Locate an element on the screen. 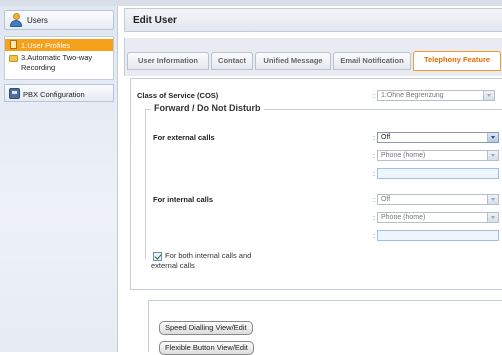 The image size is (502, 355). sidebar-pbx-configuration: PBX Configuration is located at coordinates (59, 93).